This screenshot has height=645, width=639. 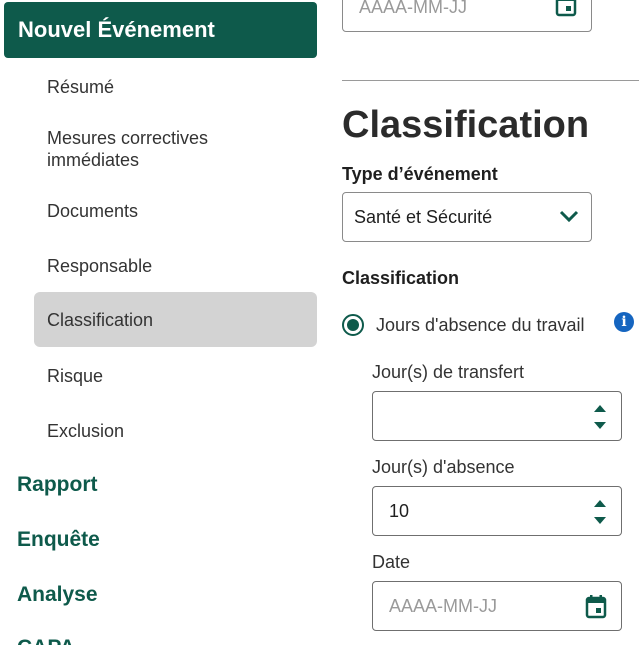 What do you see at coordinates (399, 510) in the screenshot?
I see `absence-days-value: 10` at bounding box center [399, 510].